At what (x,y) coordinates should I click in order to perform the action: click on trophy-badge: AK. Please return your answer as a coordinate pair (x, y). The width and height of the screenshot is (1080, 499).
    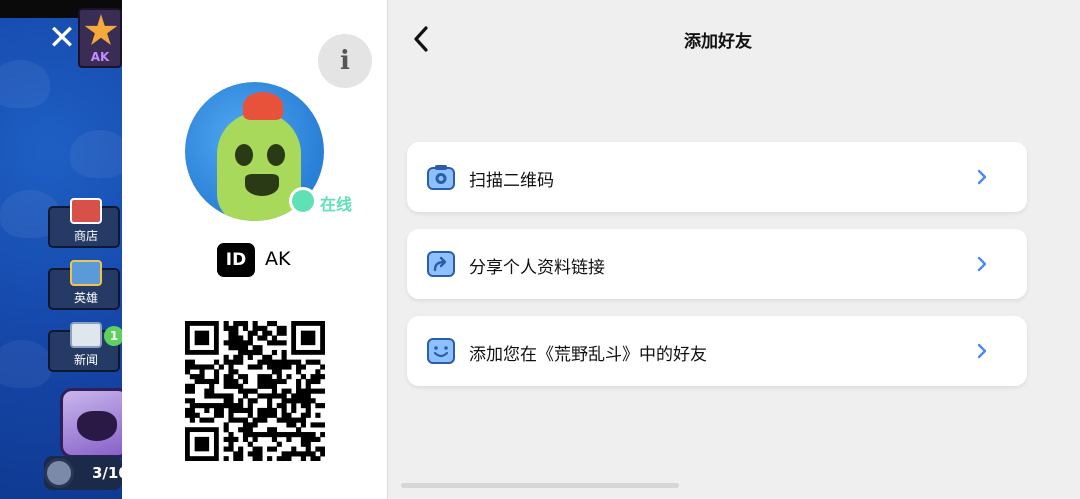
    Looking at the image, I should click on (100, 38).